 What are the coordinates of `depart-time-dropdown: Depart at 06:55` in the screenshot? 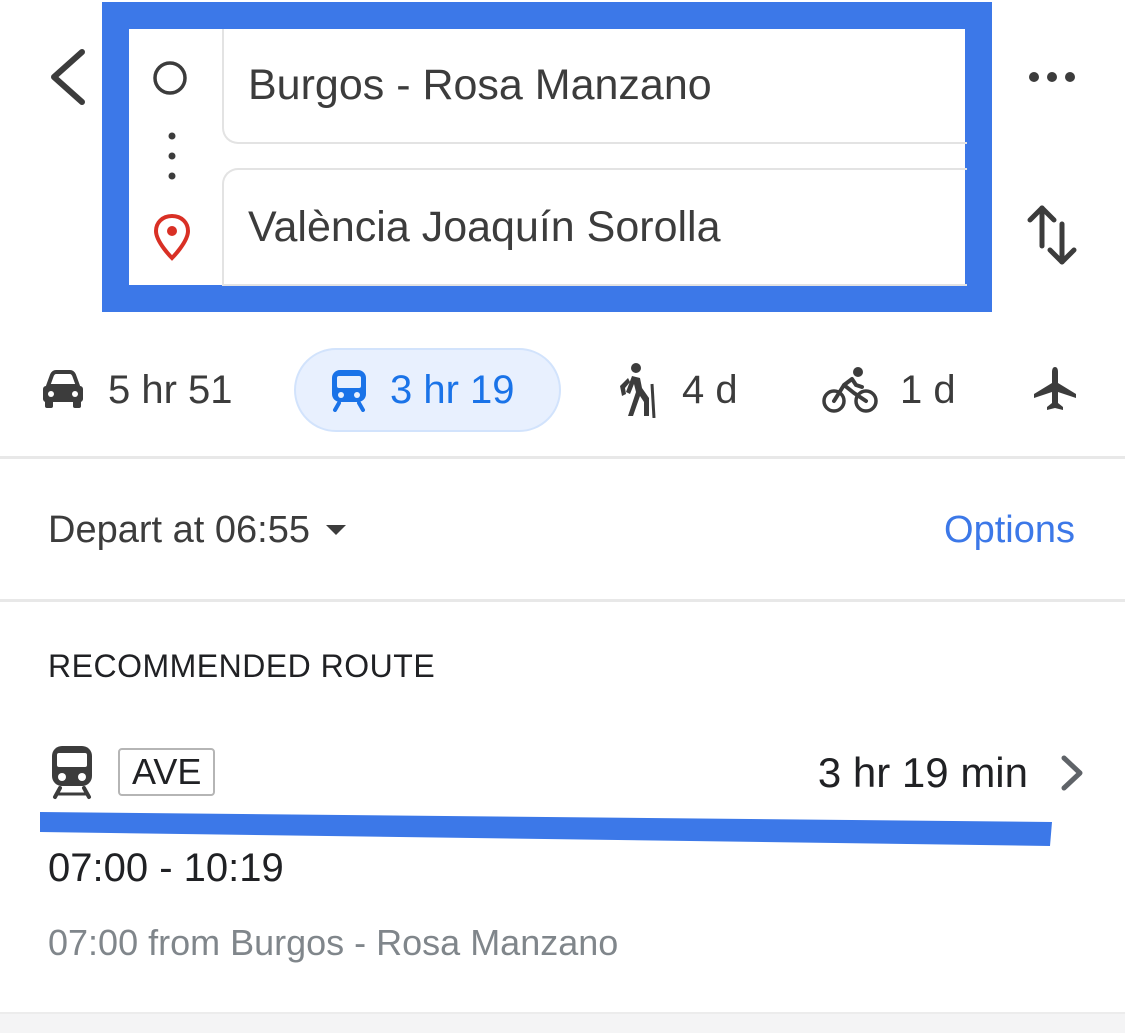 It's located at (197, 530).